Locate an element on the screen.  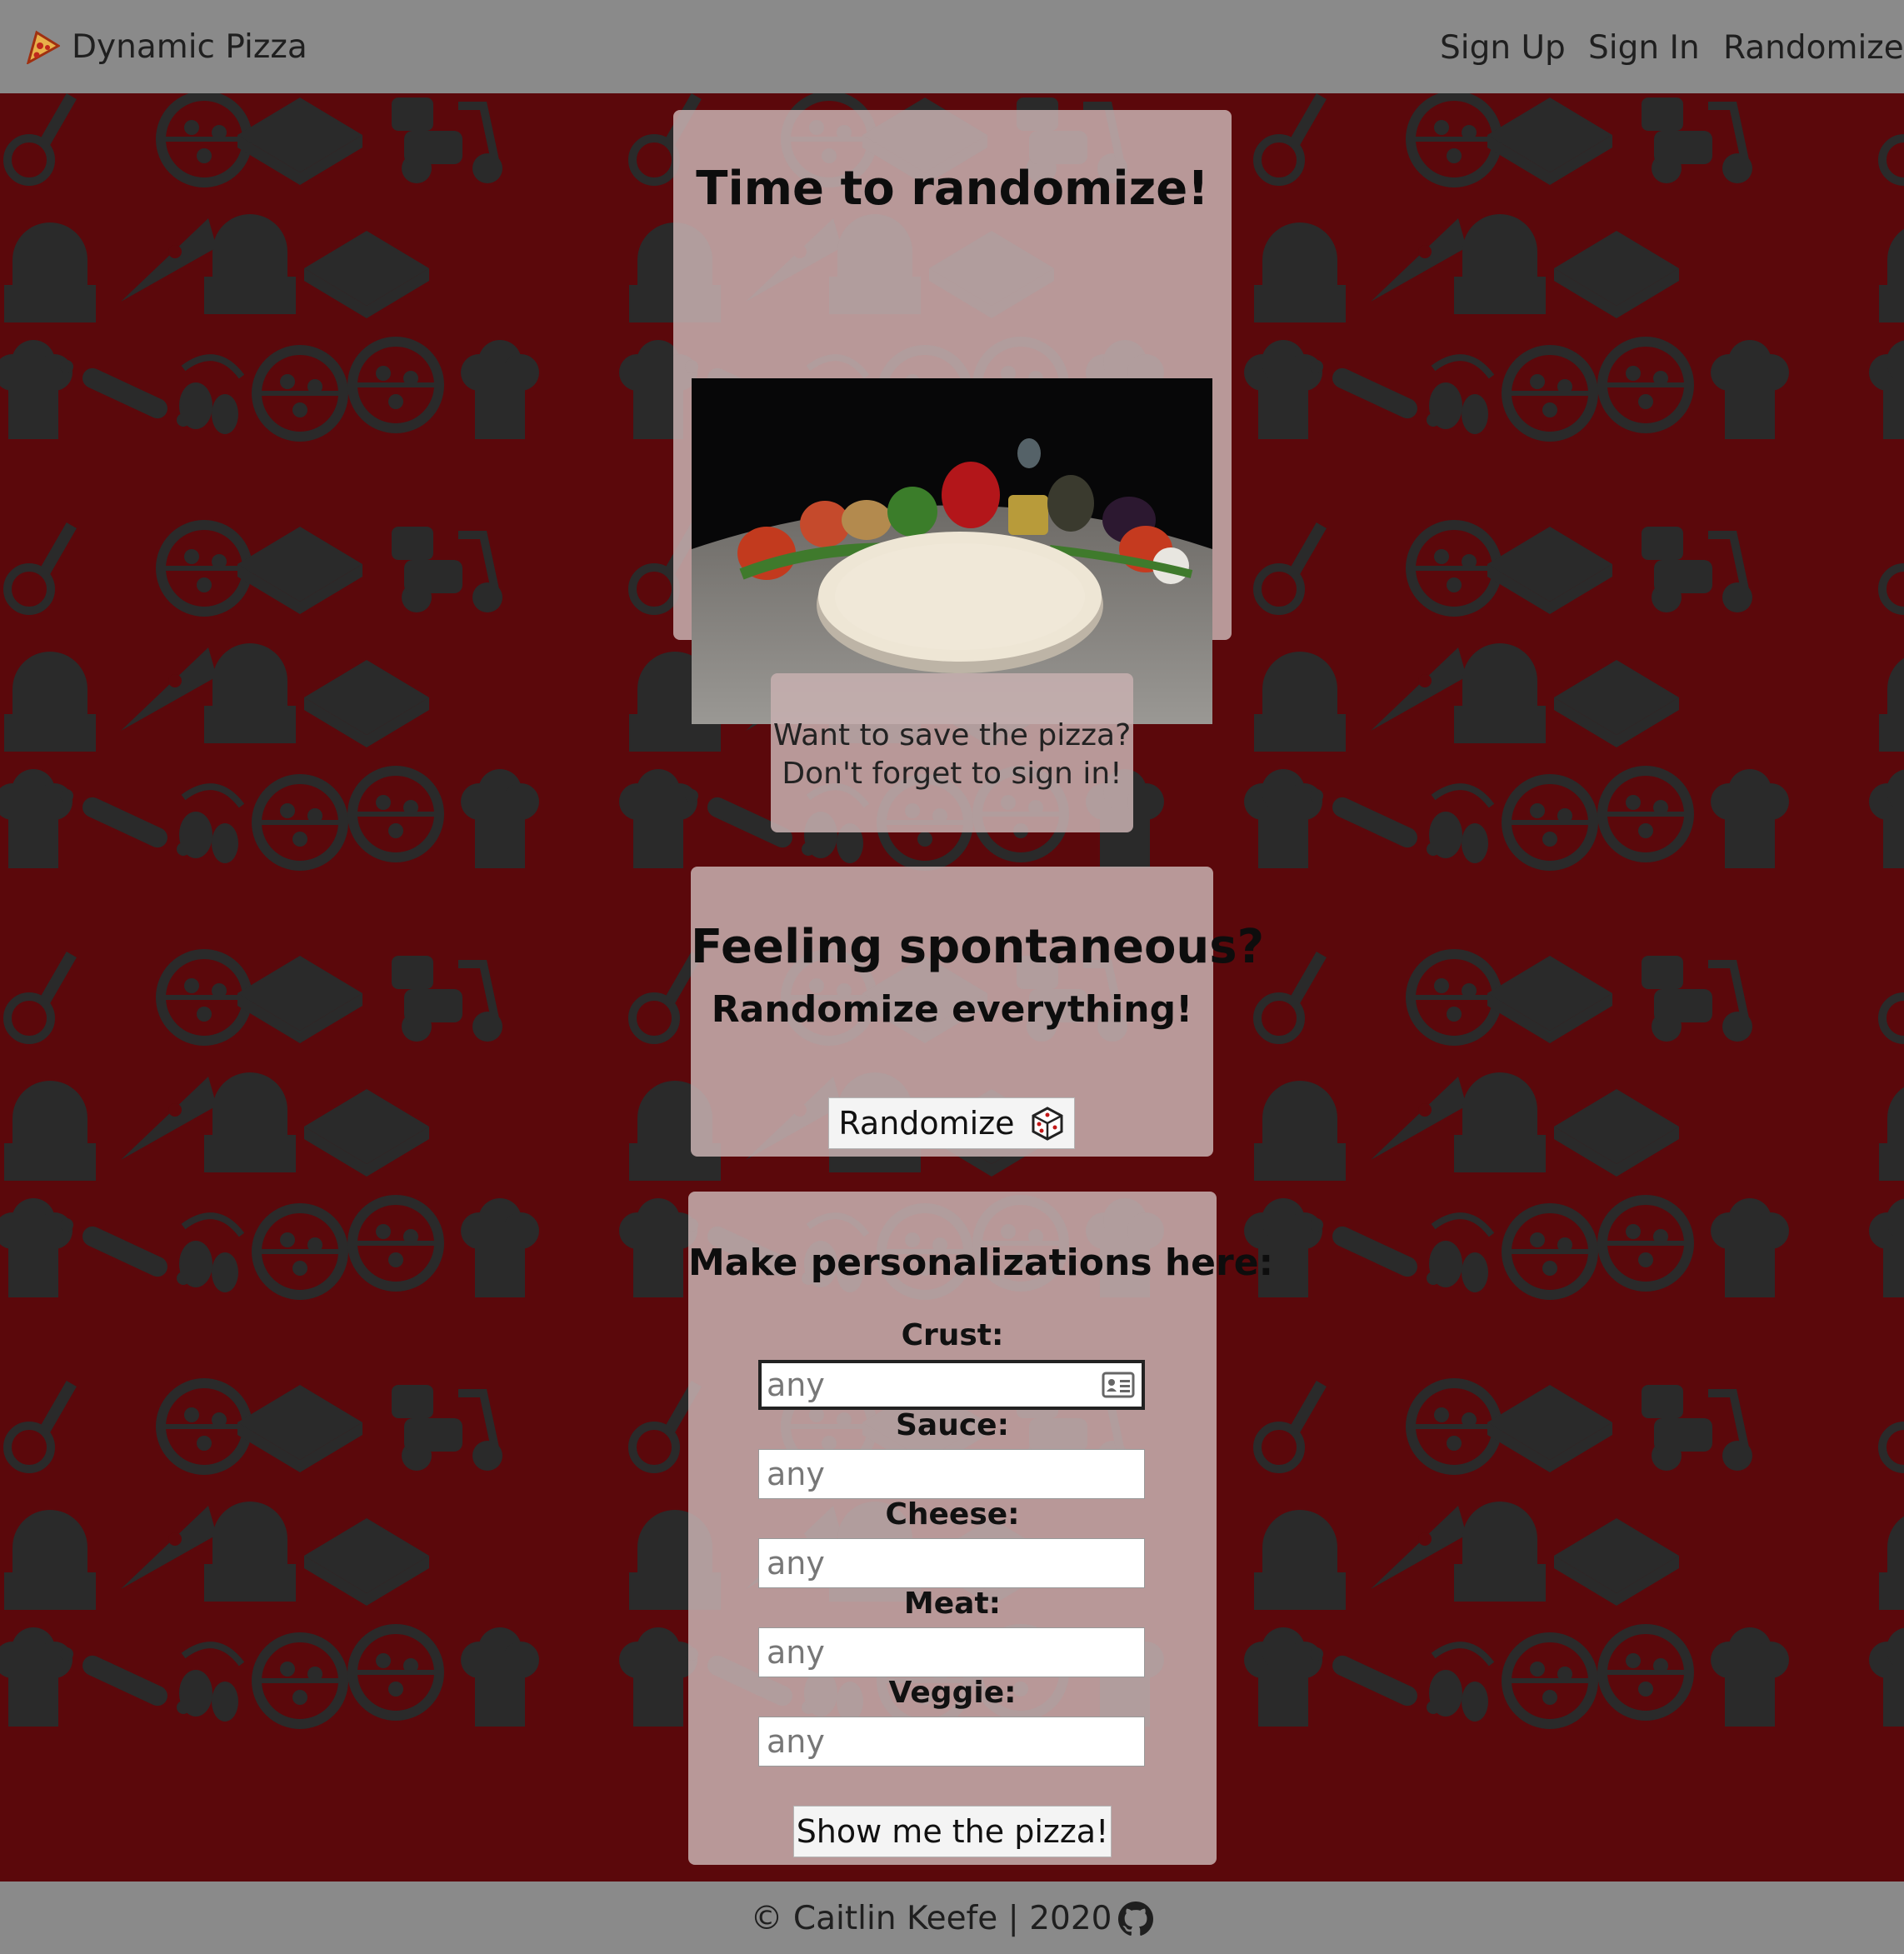
nav-sign-up-link: Sign Up is located at coordinates (1503, 48).